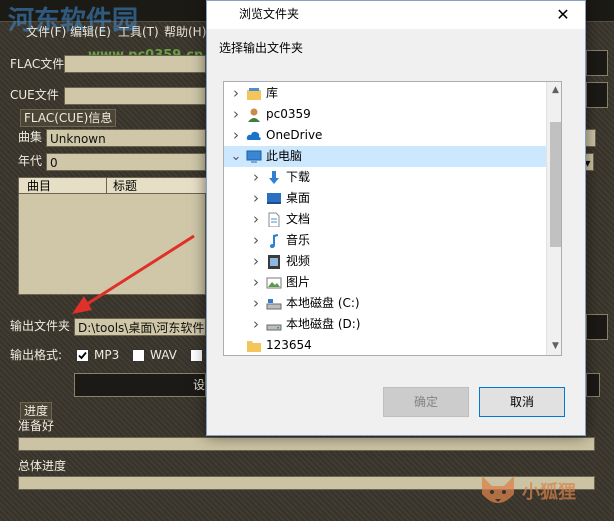 Image resolution: width=614 pixels, height=521 pixels. Describe the element at coordinates (138, 32) in the screenshot. I see `menu-tools: 工具(T)` at that location.